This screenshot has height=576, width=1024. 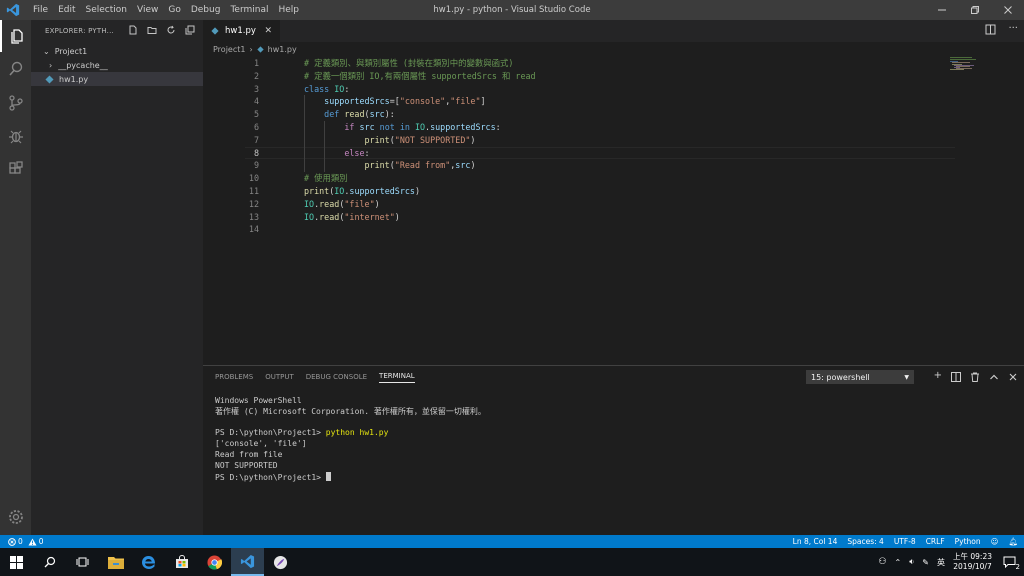 What do you see at coordinates (882, 562) in the screenshot?
I see `people-icon: ⚇` at bounding box center [882, 562].